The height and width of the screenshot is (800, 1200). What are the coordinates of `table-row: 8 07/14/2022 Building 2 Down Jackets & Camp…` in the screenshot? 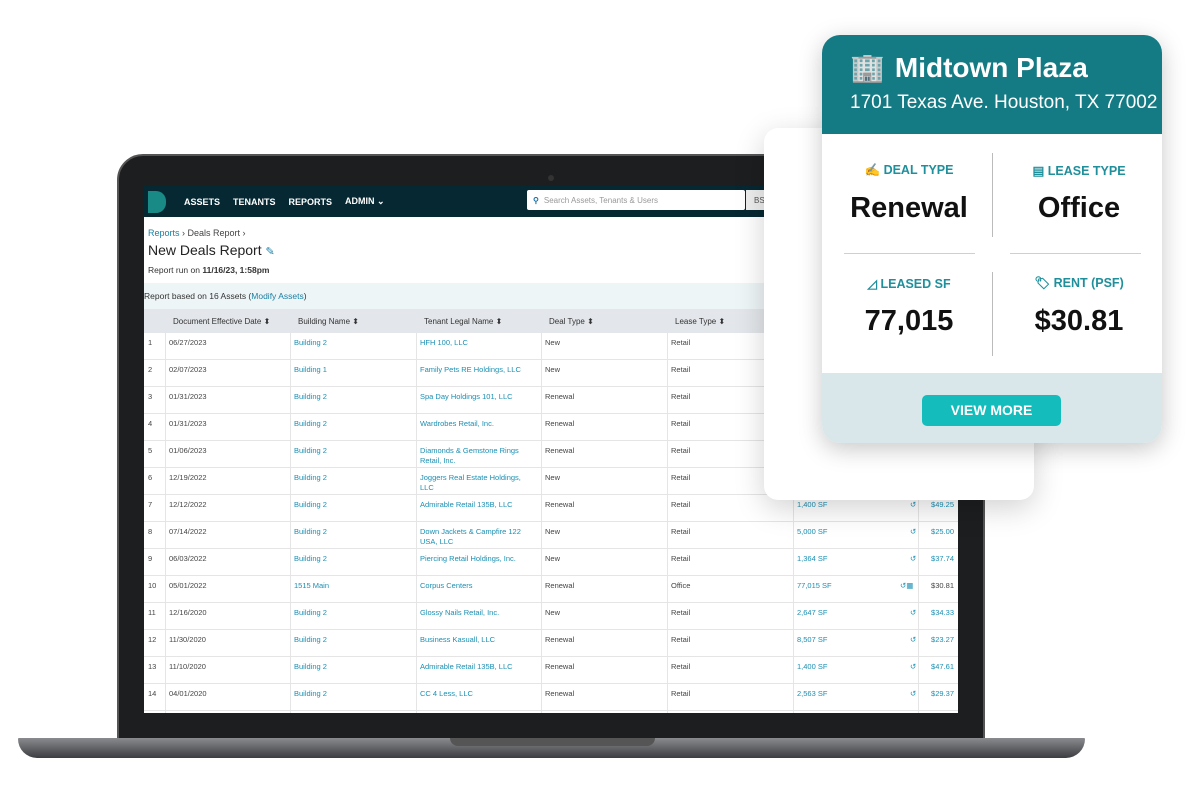 It's located at (551, 535).